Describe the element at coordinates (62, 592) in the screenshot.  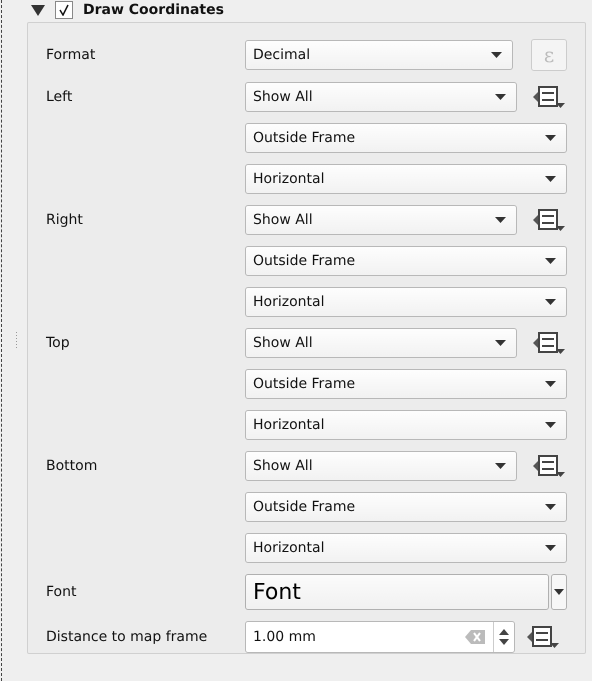
I see `field-label: Font` at that location.